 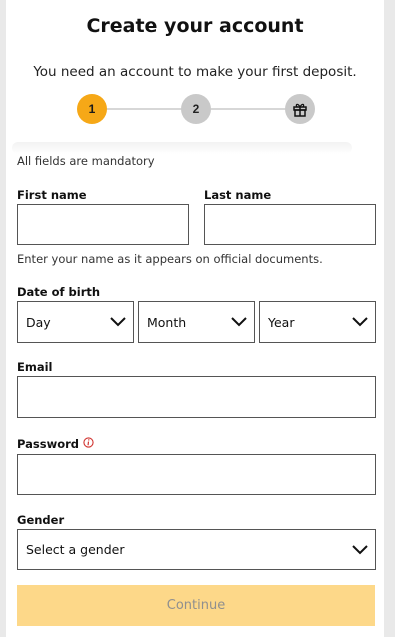 What do you see at coordinates (75, 549) in the screenshot?
I see `gender-value: Select a gender` at bounding box center [75, 549].